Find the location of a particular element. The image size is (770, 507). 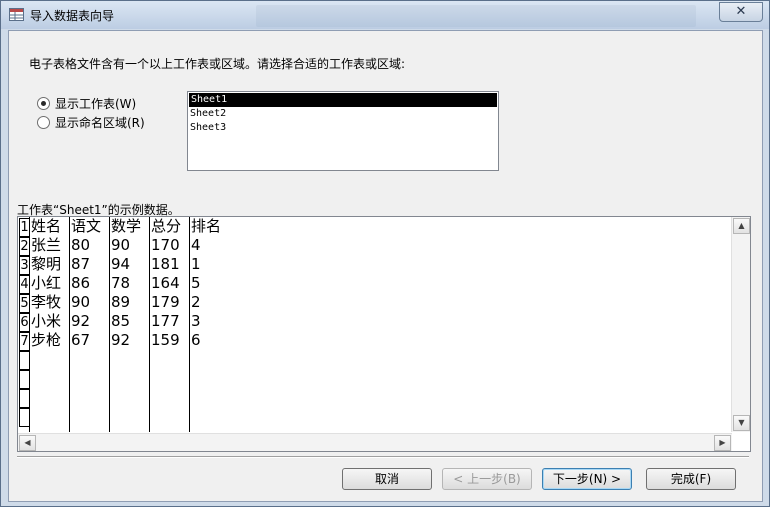

table-cell: 78 is located at coordinates (121, 283).